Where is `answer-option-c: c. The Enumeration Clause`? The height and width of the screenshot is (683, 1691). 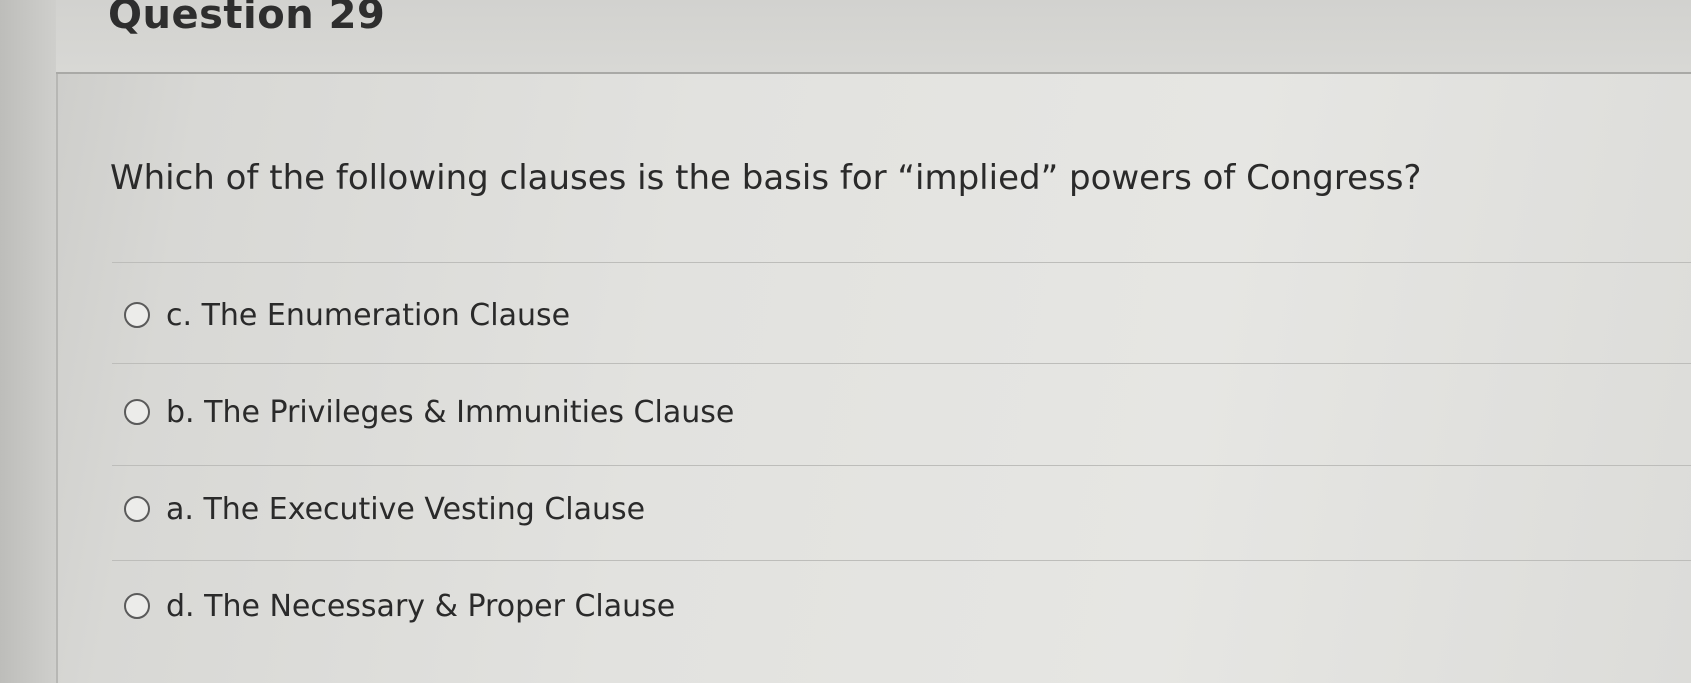 answer-option-c: c. The Enumeration Clause is located at coordinates (347, 315).